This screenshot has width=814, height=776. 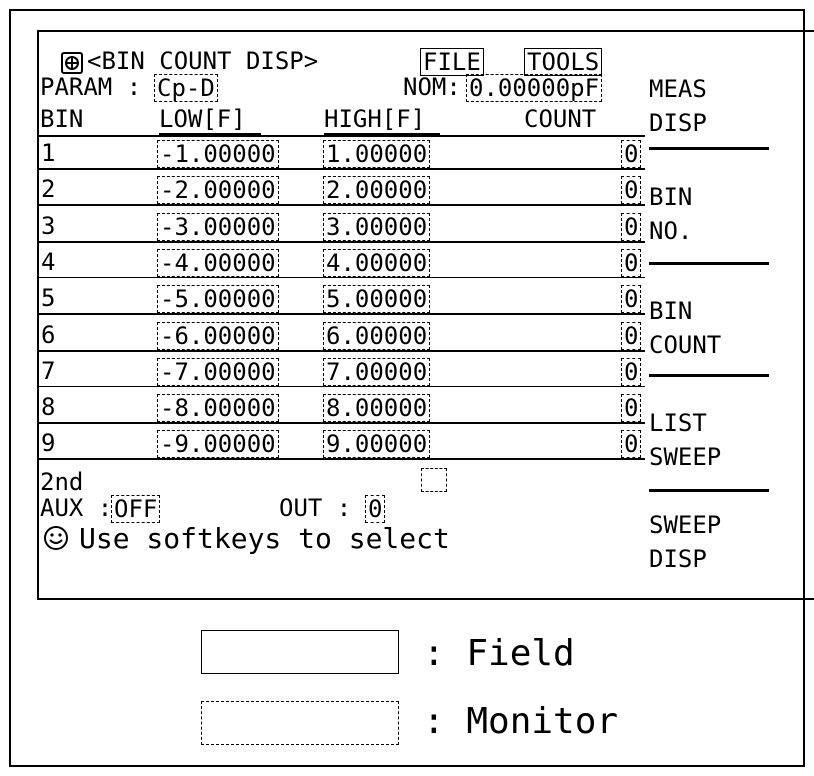 What do you see at coordinates (62, 119) in the screenshot?
I see `header-bin: BIN` at bounding box center [62, 119].